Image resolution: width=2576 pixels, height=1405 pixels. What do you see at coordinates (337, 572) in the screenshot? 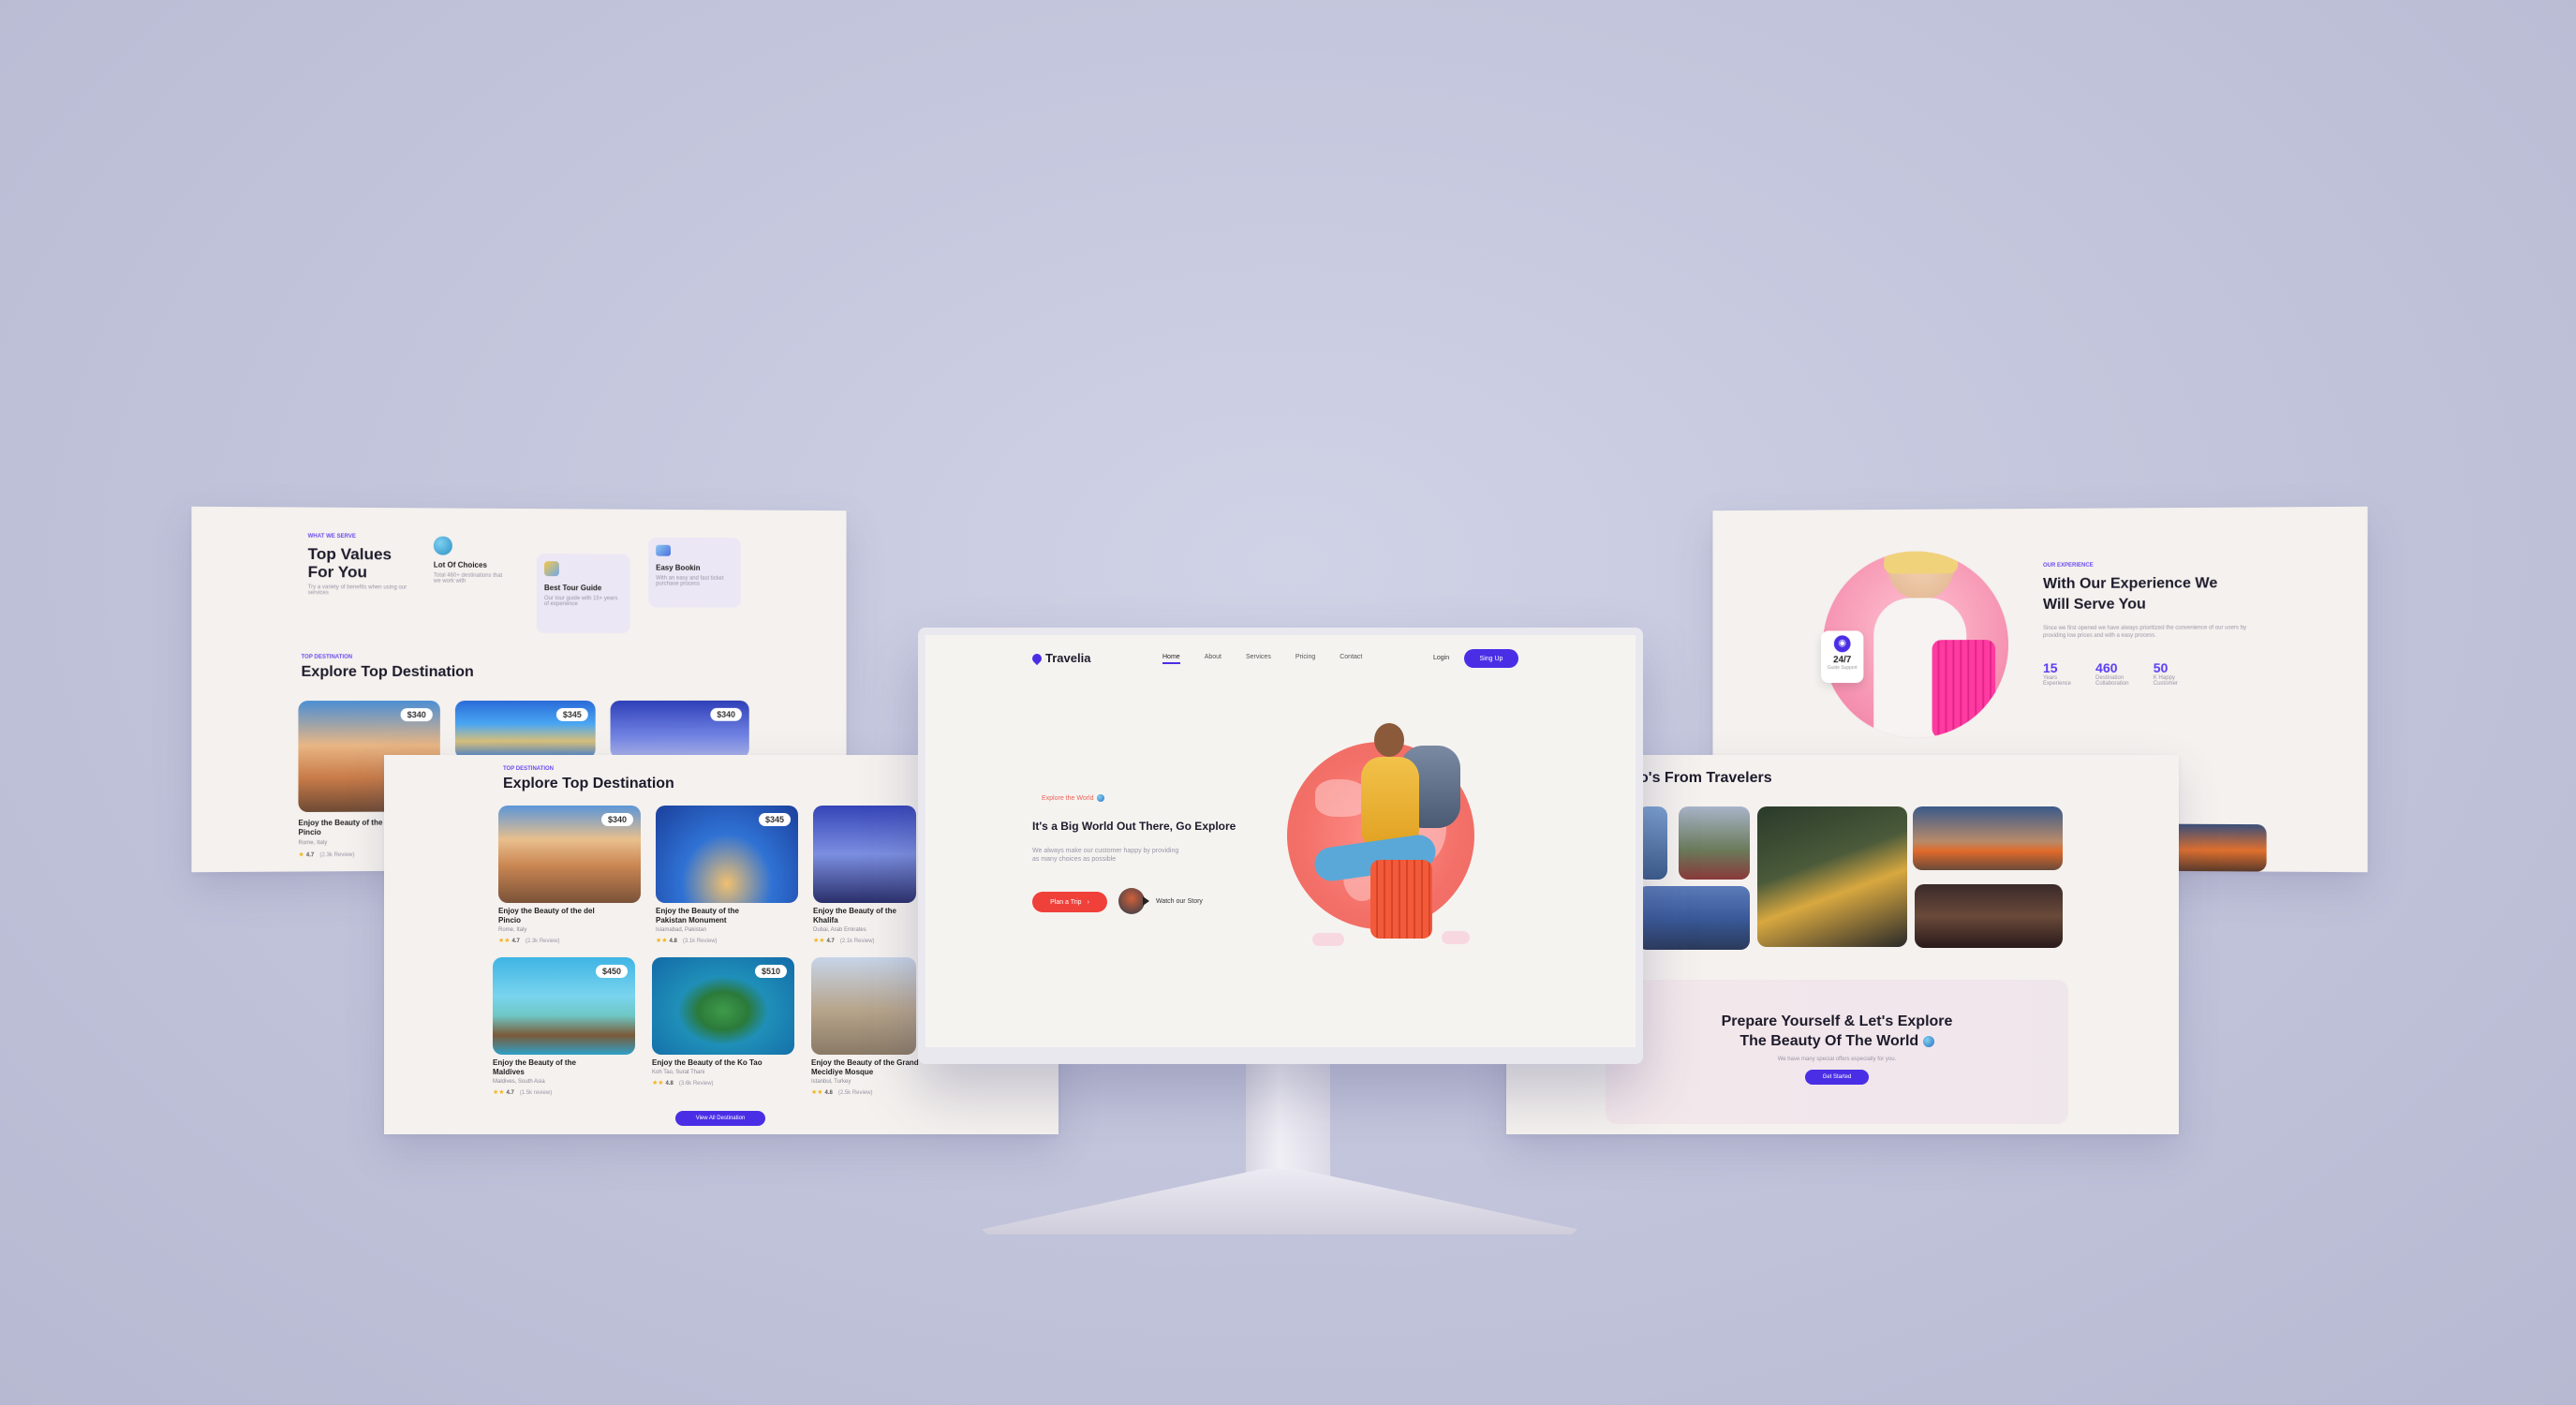
I see `values-title-line2: For You` at bounding box center [337, 572].